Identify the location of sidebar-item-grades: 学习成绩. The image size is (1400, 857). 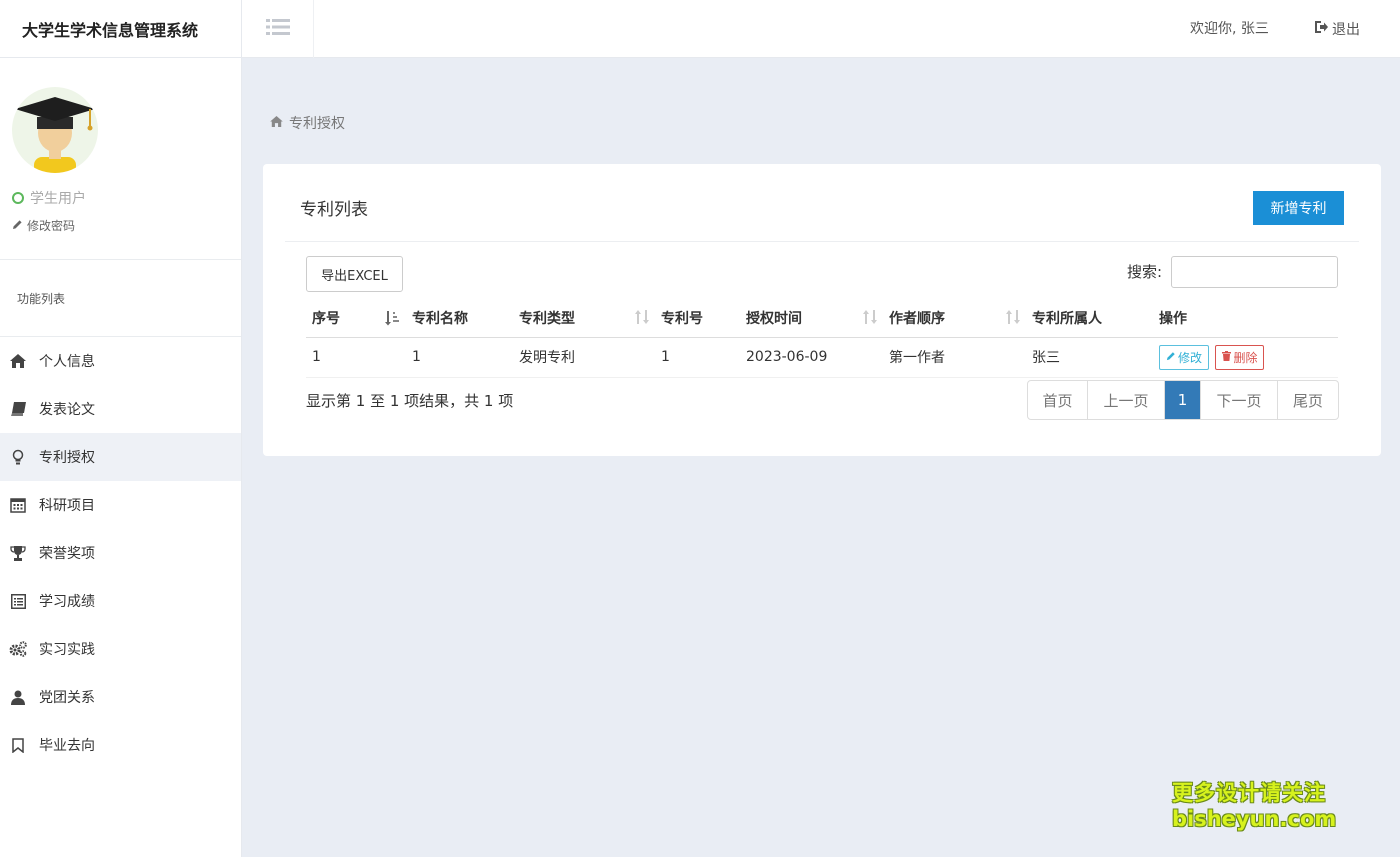
(120, 601).